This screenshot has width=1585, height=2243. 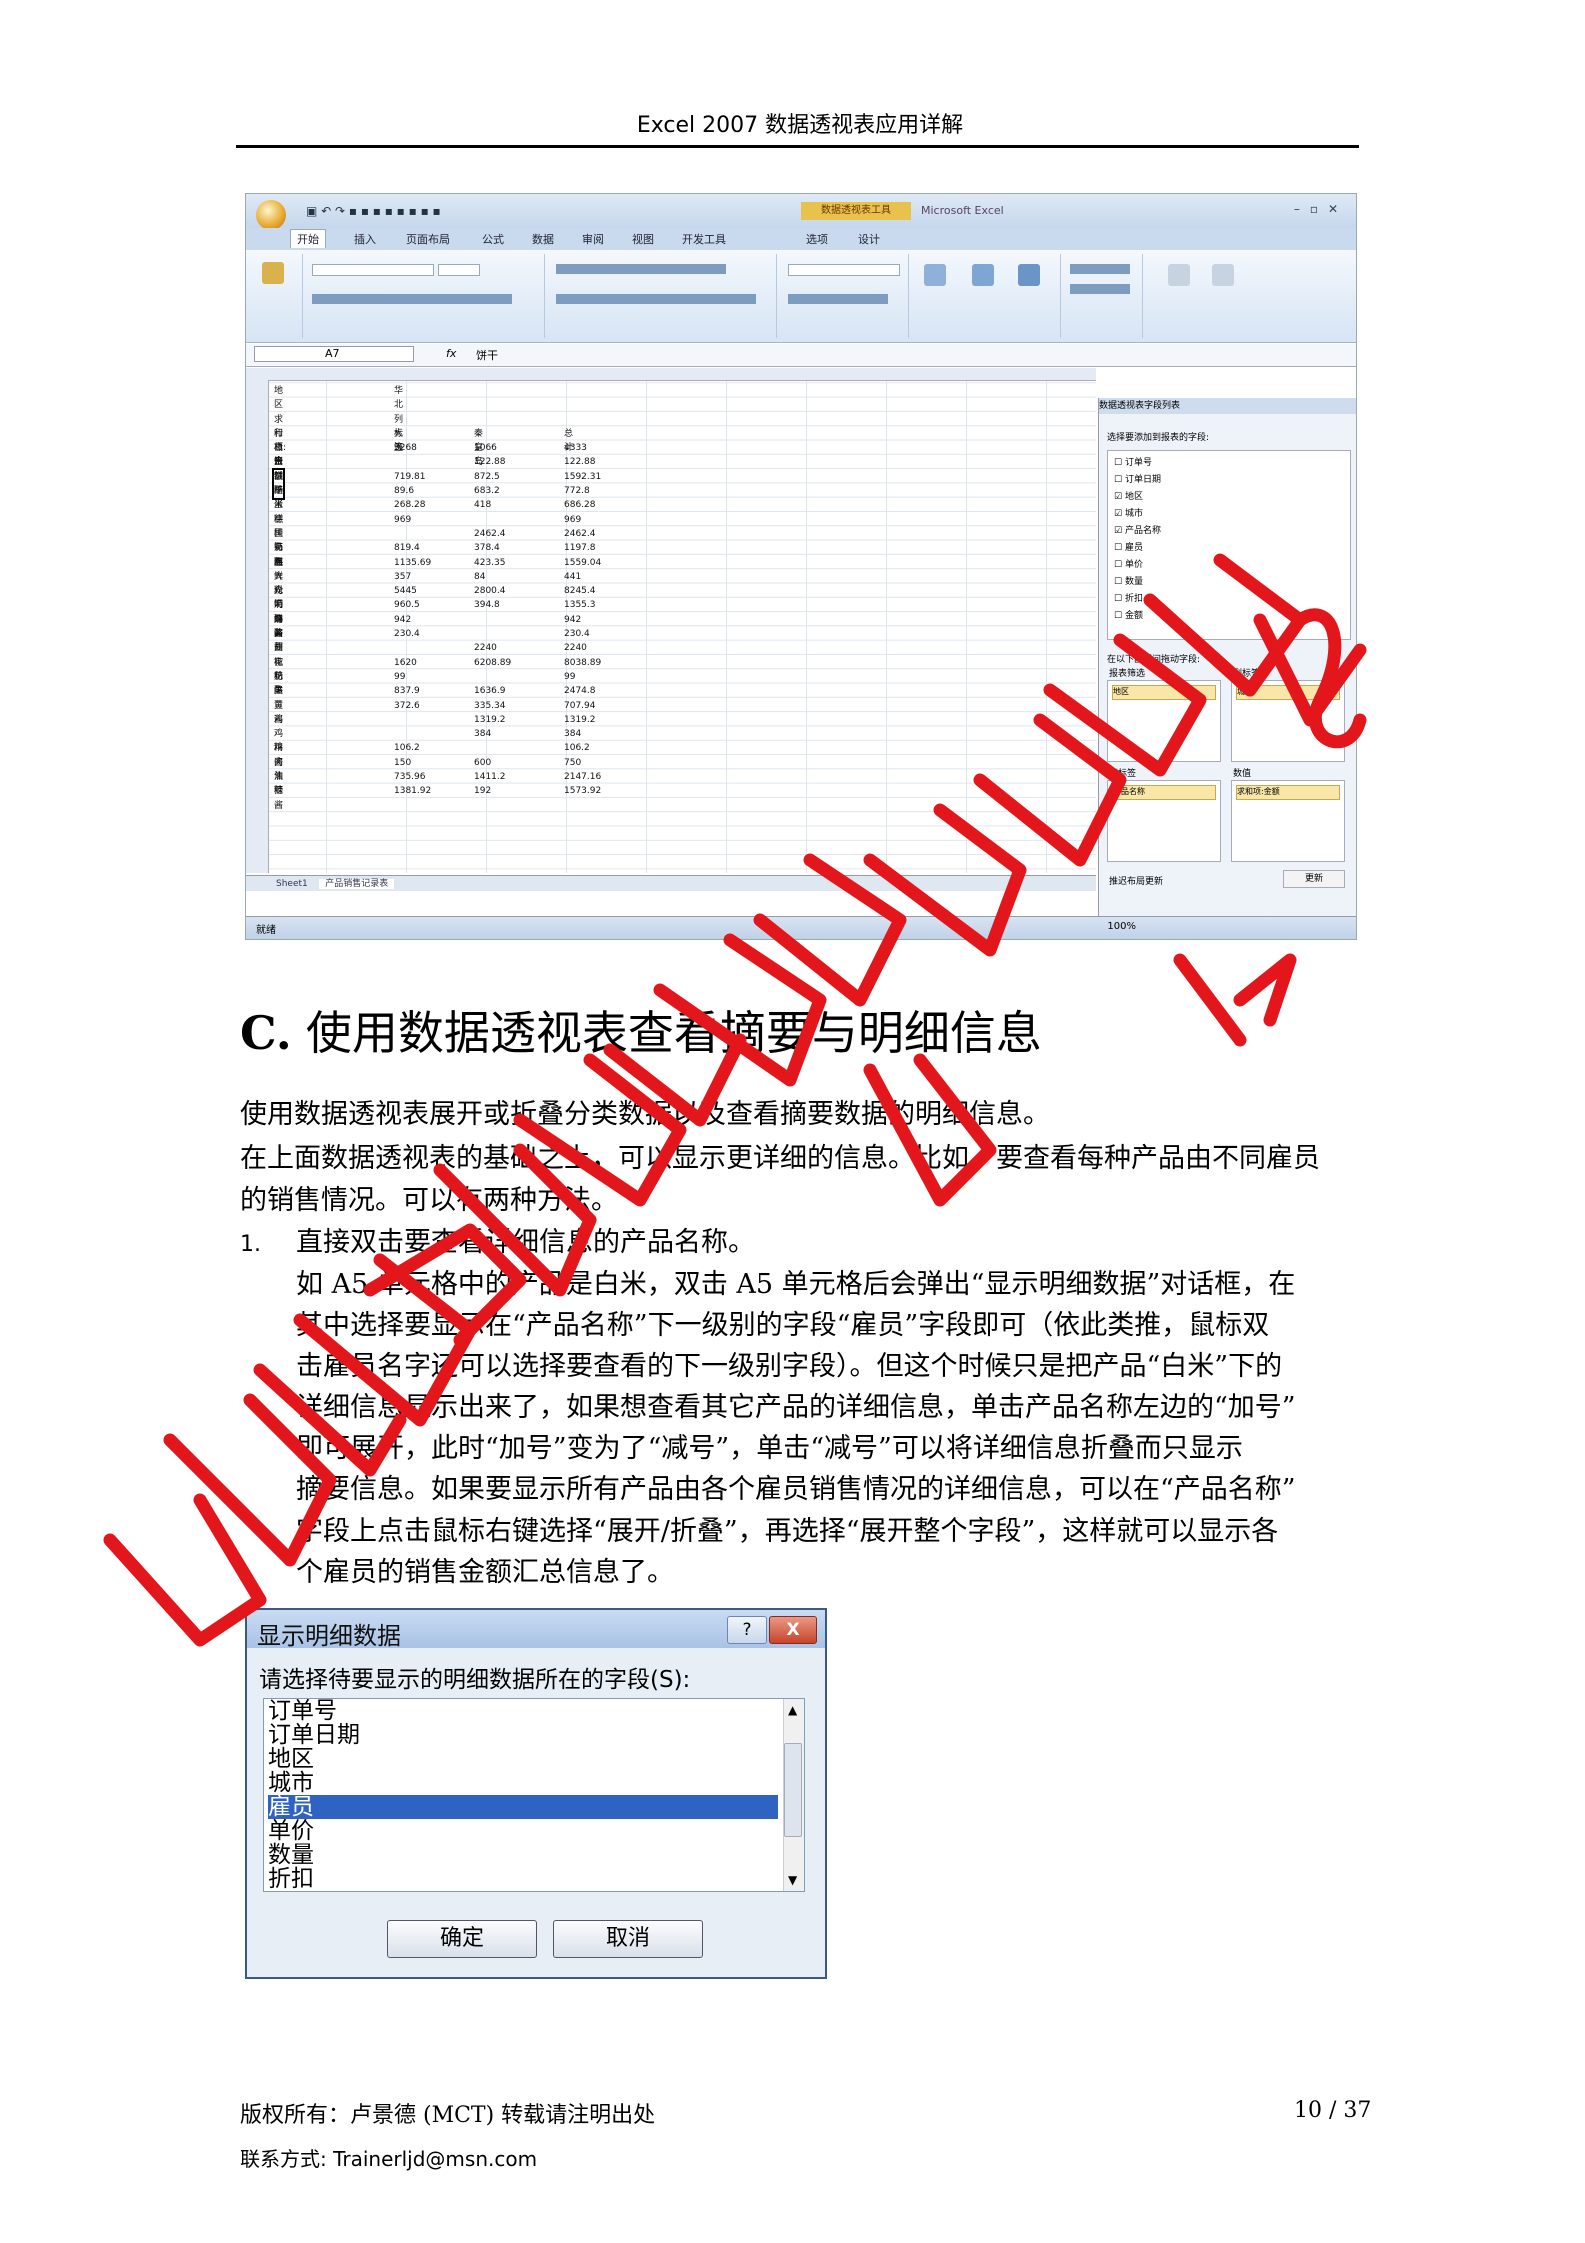 What do you see at coordinates (523, 1879) in the screenshot?
I see `list-item: 折扣` at bounding box center [523, 1879].